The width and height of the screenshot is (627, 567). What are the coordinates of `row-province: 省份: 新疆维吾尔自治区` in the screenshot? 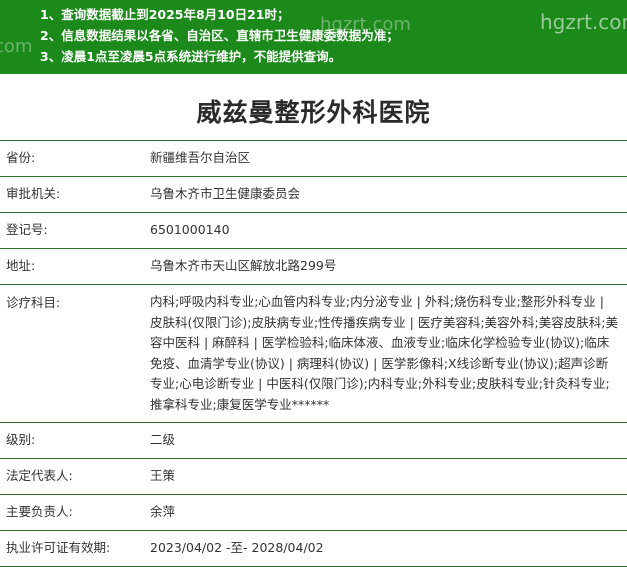 It's located at (313, 159).